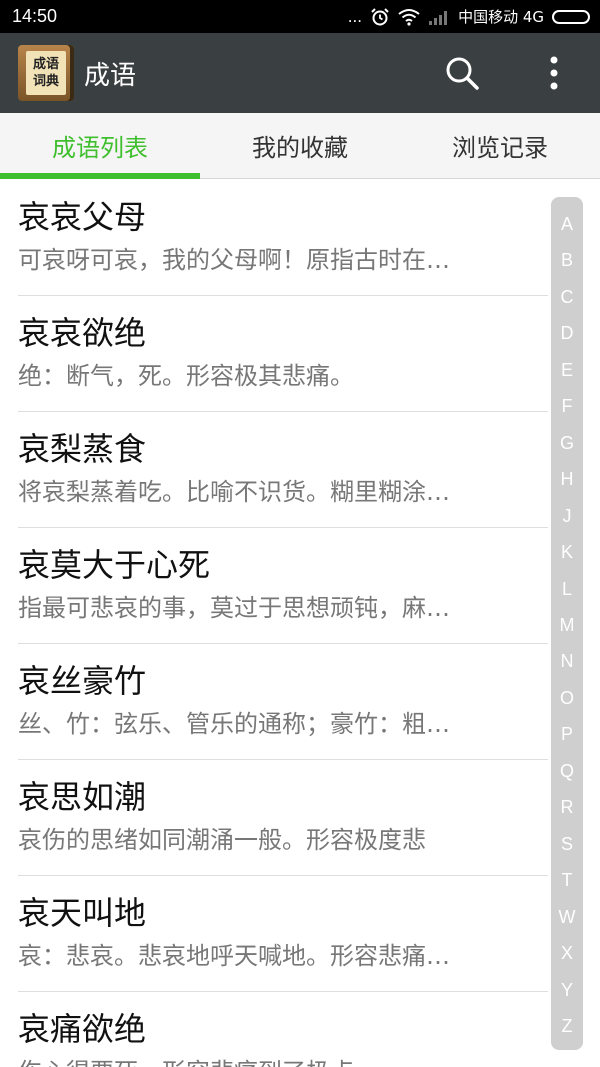 The height and width of the screenshot is (1067, 600). Describe the element at coordinates (114, 565) in the screenshot. I see `idiom-title: 哀莫大于心死` at that location.